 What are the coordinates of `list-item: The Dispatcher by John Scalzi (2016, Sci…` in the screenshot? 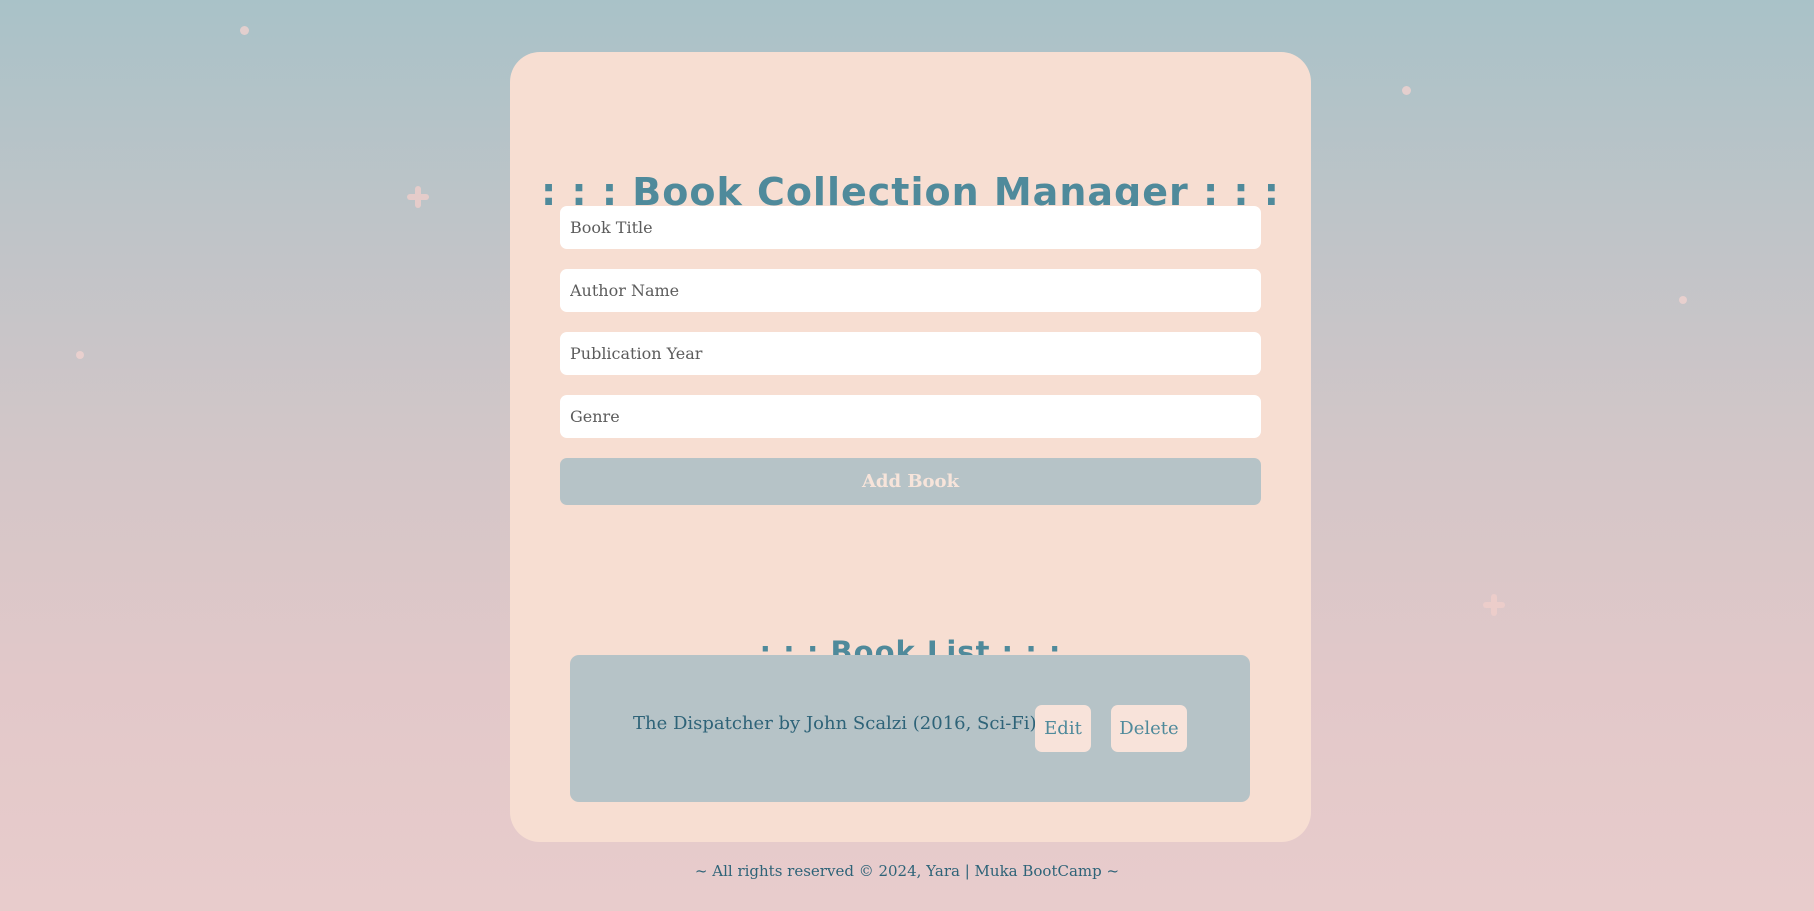 It's located at (910, 728).